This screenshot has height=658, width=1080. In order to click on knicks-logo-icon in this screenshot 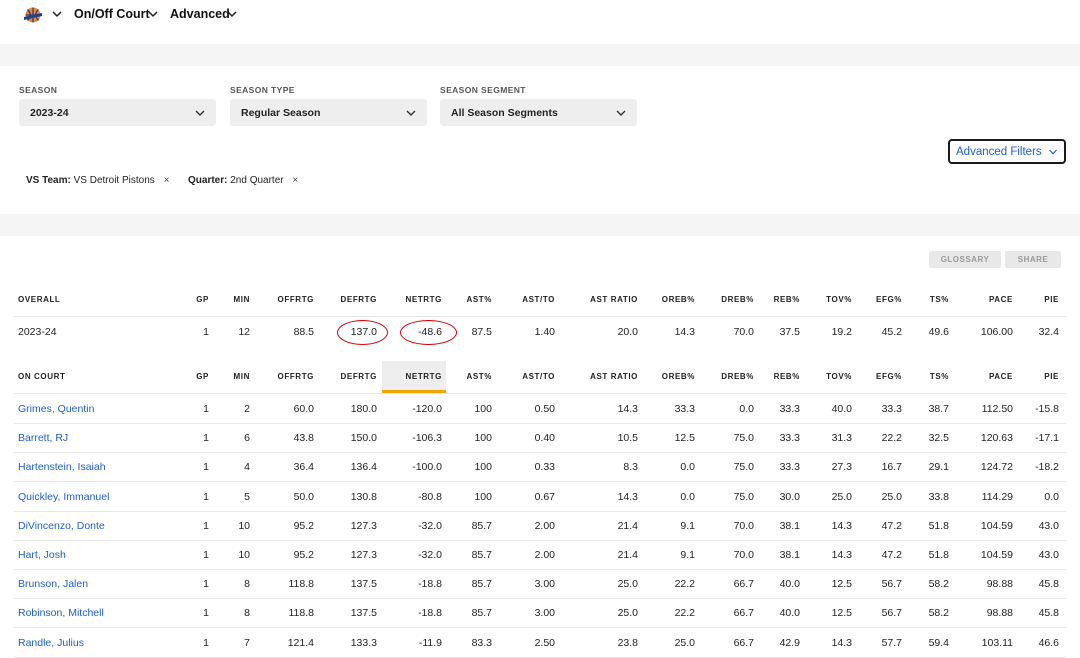, I will do `click(33, 15)`.